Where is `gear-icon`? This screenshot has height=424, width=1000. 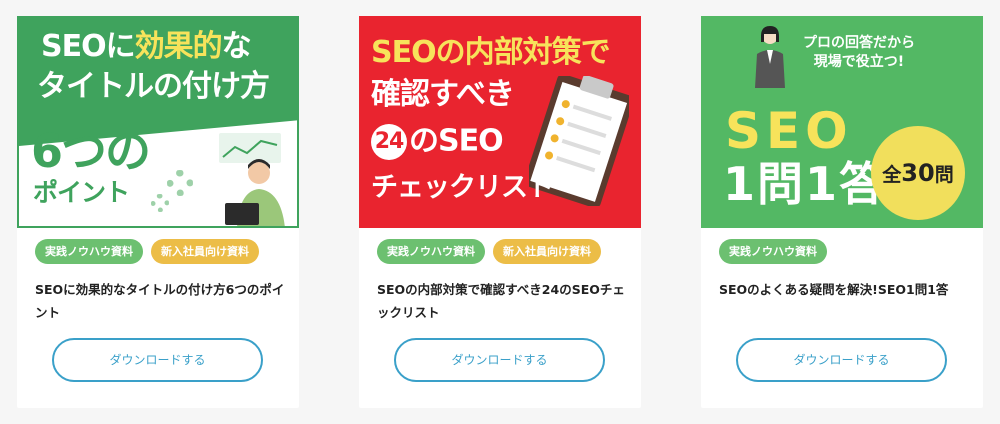 gear-icon is located at coordinates (180, 183).